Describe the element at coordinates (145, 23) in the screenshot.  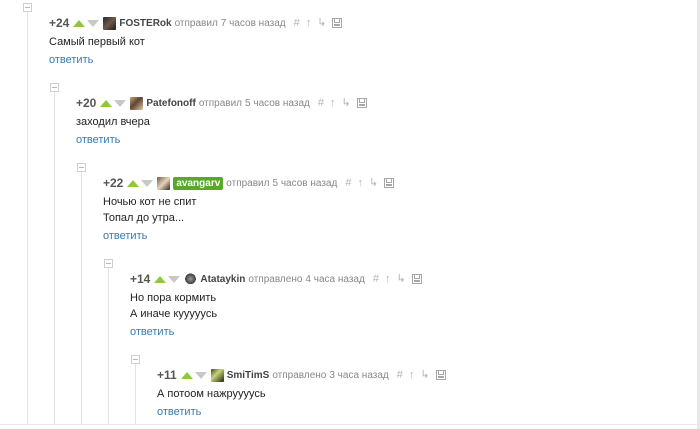
I see `username: FOSTERok` at that location.